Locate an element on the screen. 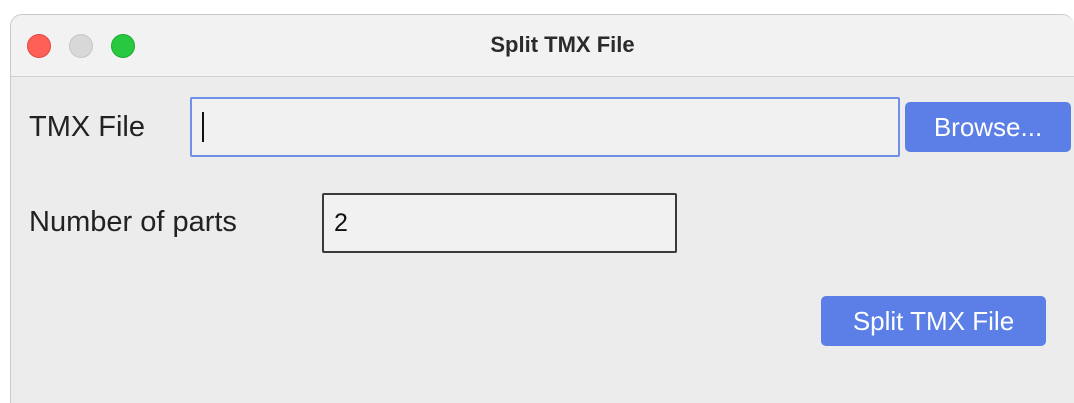 The image size is (1074, 403). split-tmx-file-button: Split TMX File is located at coordinates (933, 321).